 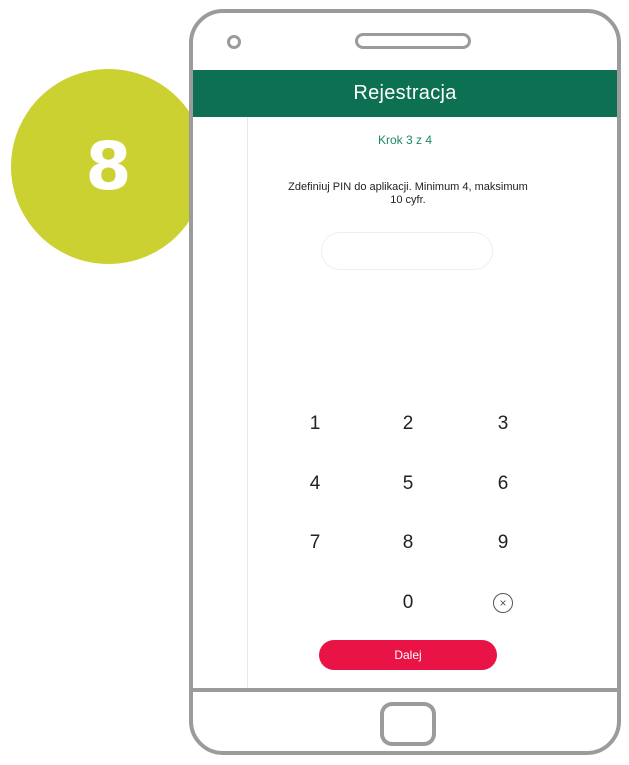 What do you see at coordinates (405, 690) in the screenshot?
I see `screen-bottom-edge` at bounding box center [405, 690].